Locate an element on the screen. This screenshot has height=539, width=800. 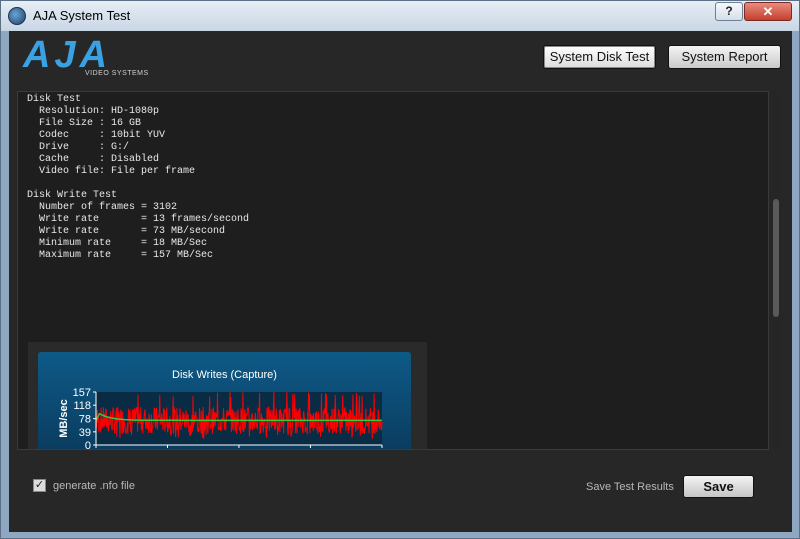
title-bar: AJA System Test ? ✕ is located at coordinates (400, 16).